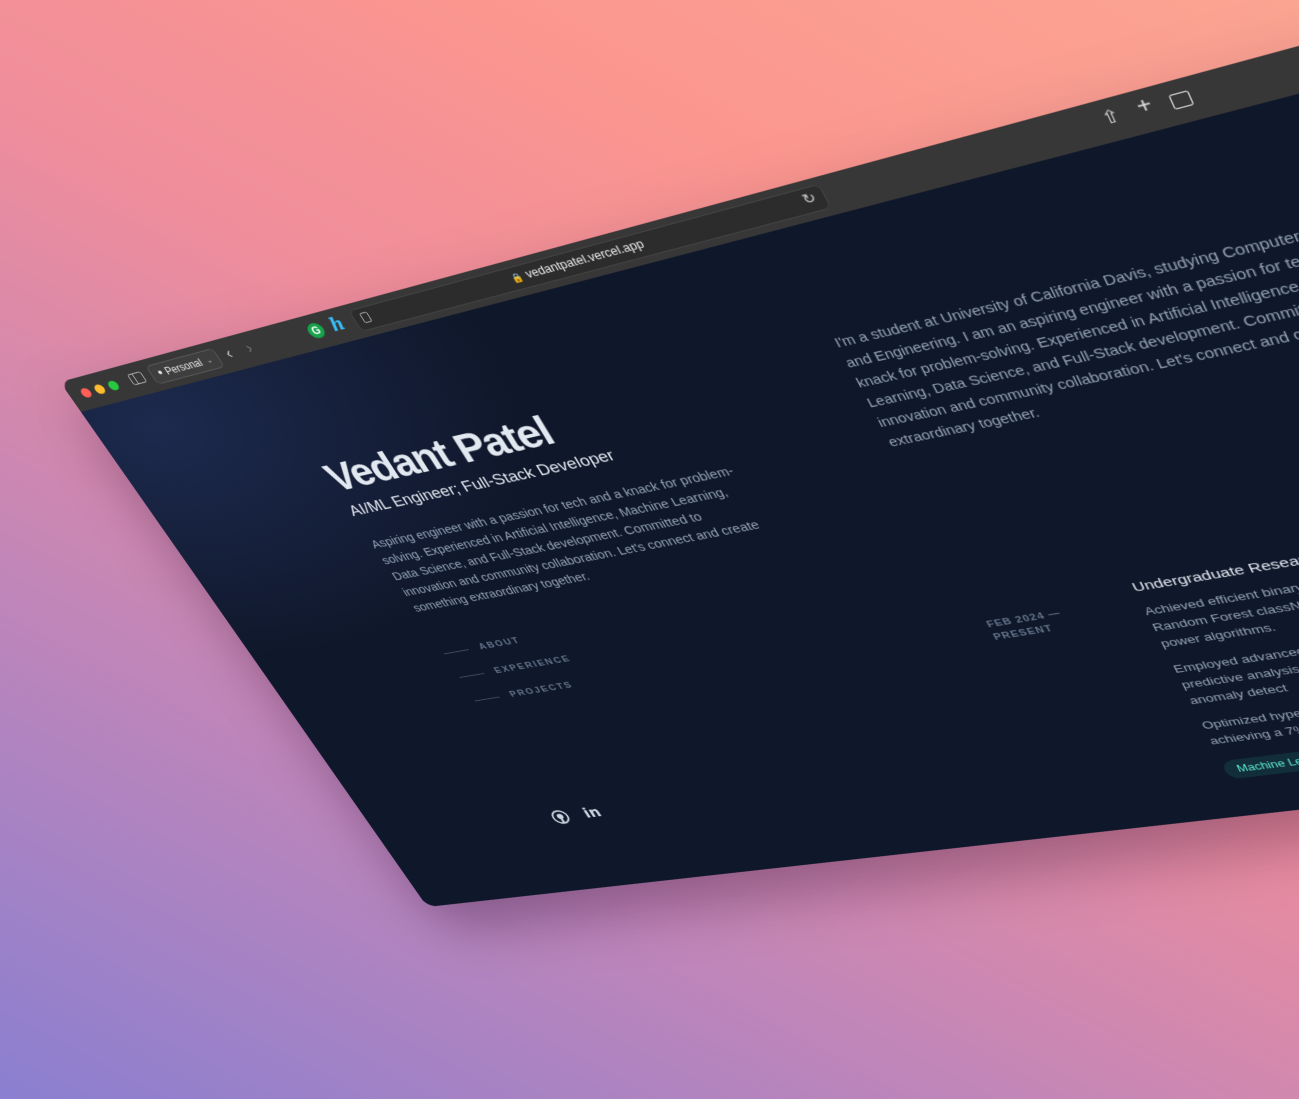  I want to click on nav-item-label: PROJECTS, so click(541, 689).